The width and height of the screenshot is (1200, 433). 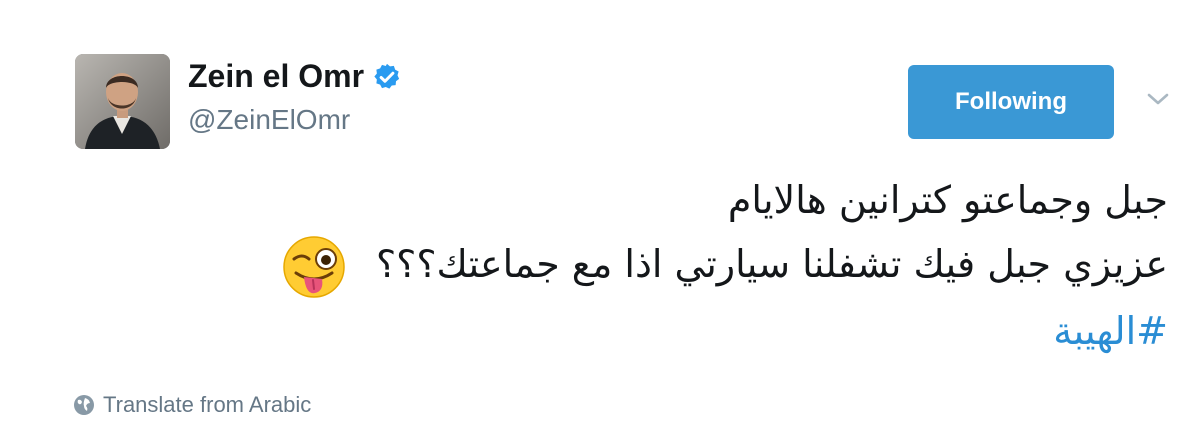 What do you see at coordinates (387, 76) in the screenshot?
I see `verified-badge-icon` at bounding box center [387, 76].